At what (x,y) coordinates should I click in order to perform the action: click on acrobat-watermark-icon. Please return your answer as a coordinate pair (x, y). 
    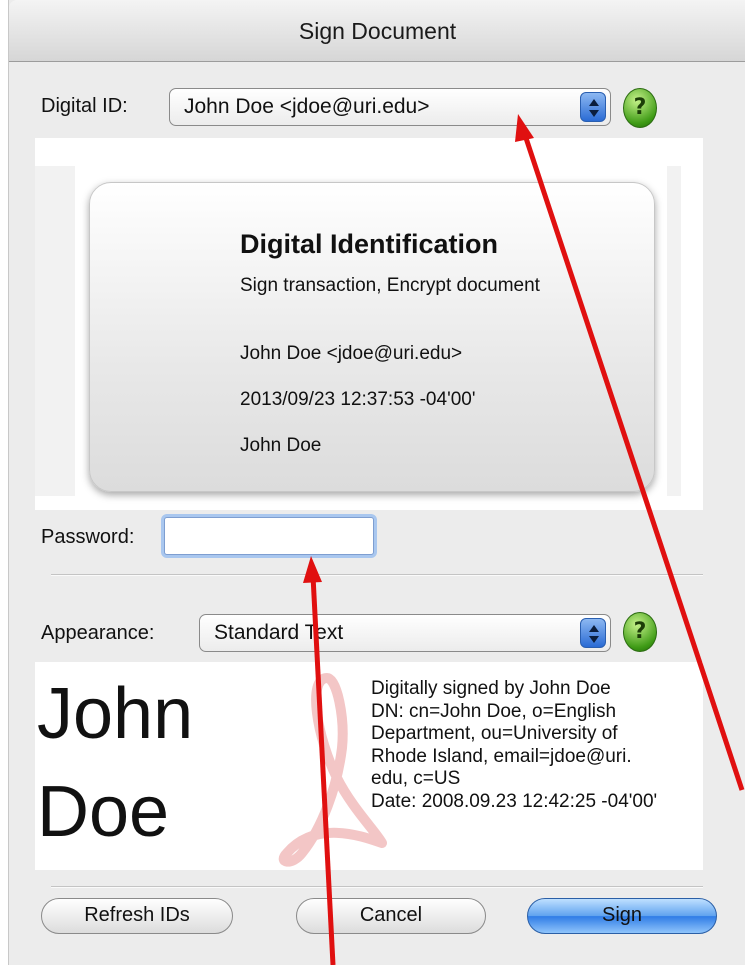
    Looking at the image, I should click on (332, 770).